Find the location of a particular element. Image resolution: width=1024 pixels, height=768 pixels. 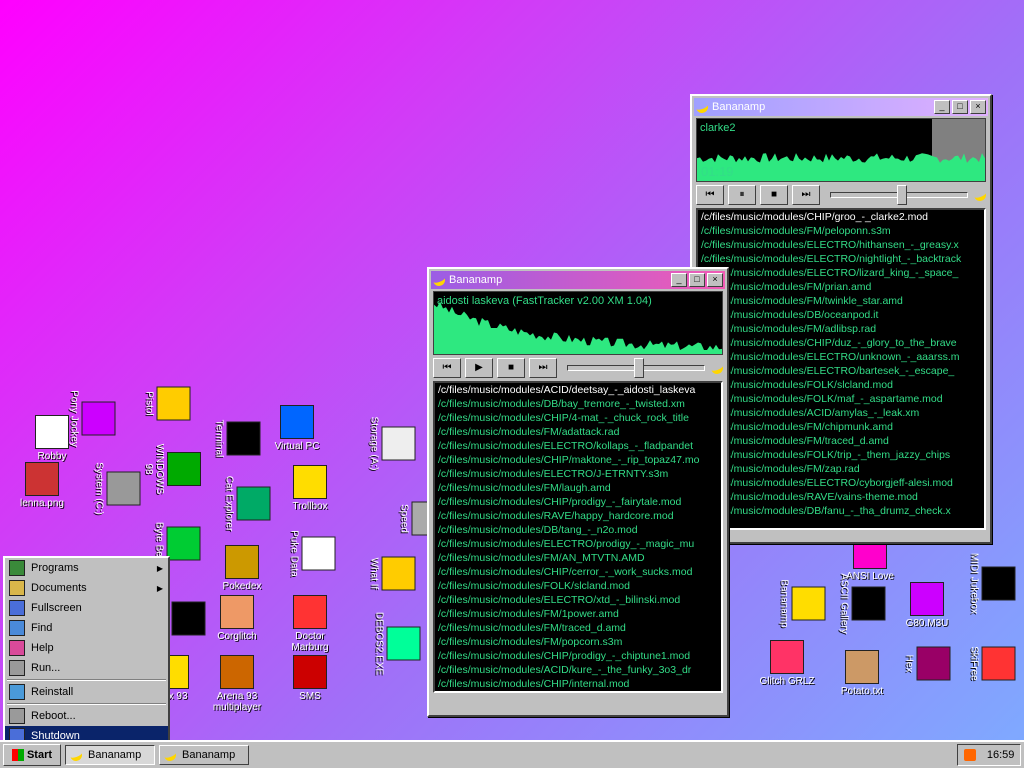

taskbar-task-bananamp-2: Bananamp is located at coordinates (204, 755).